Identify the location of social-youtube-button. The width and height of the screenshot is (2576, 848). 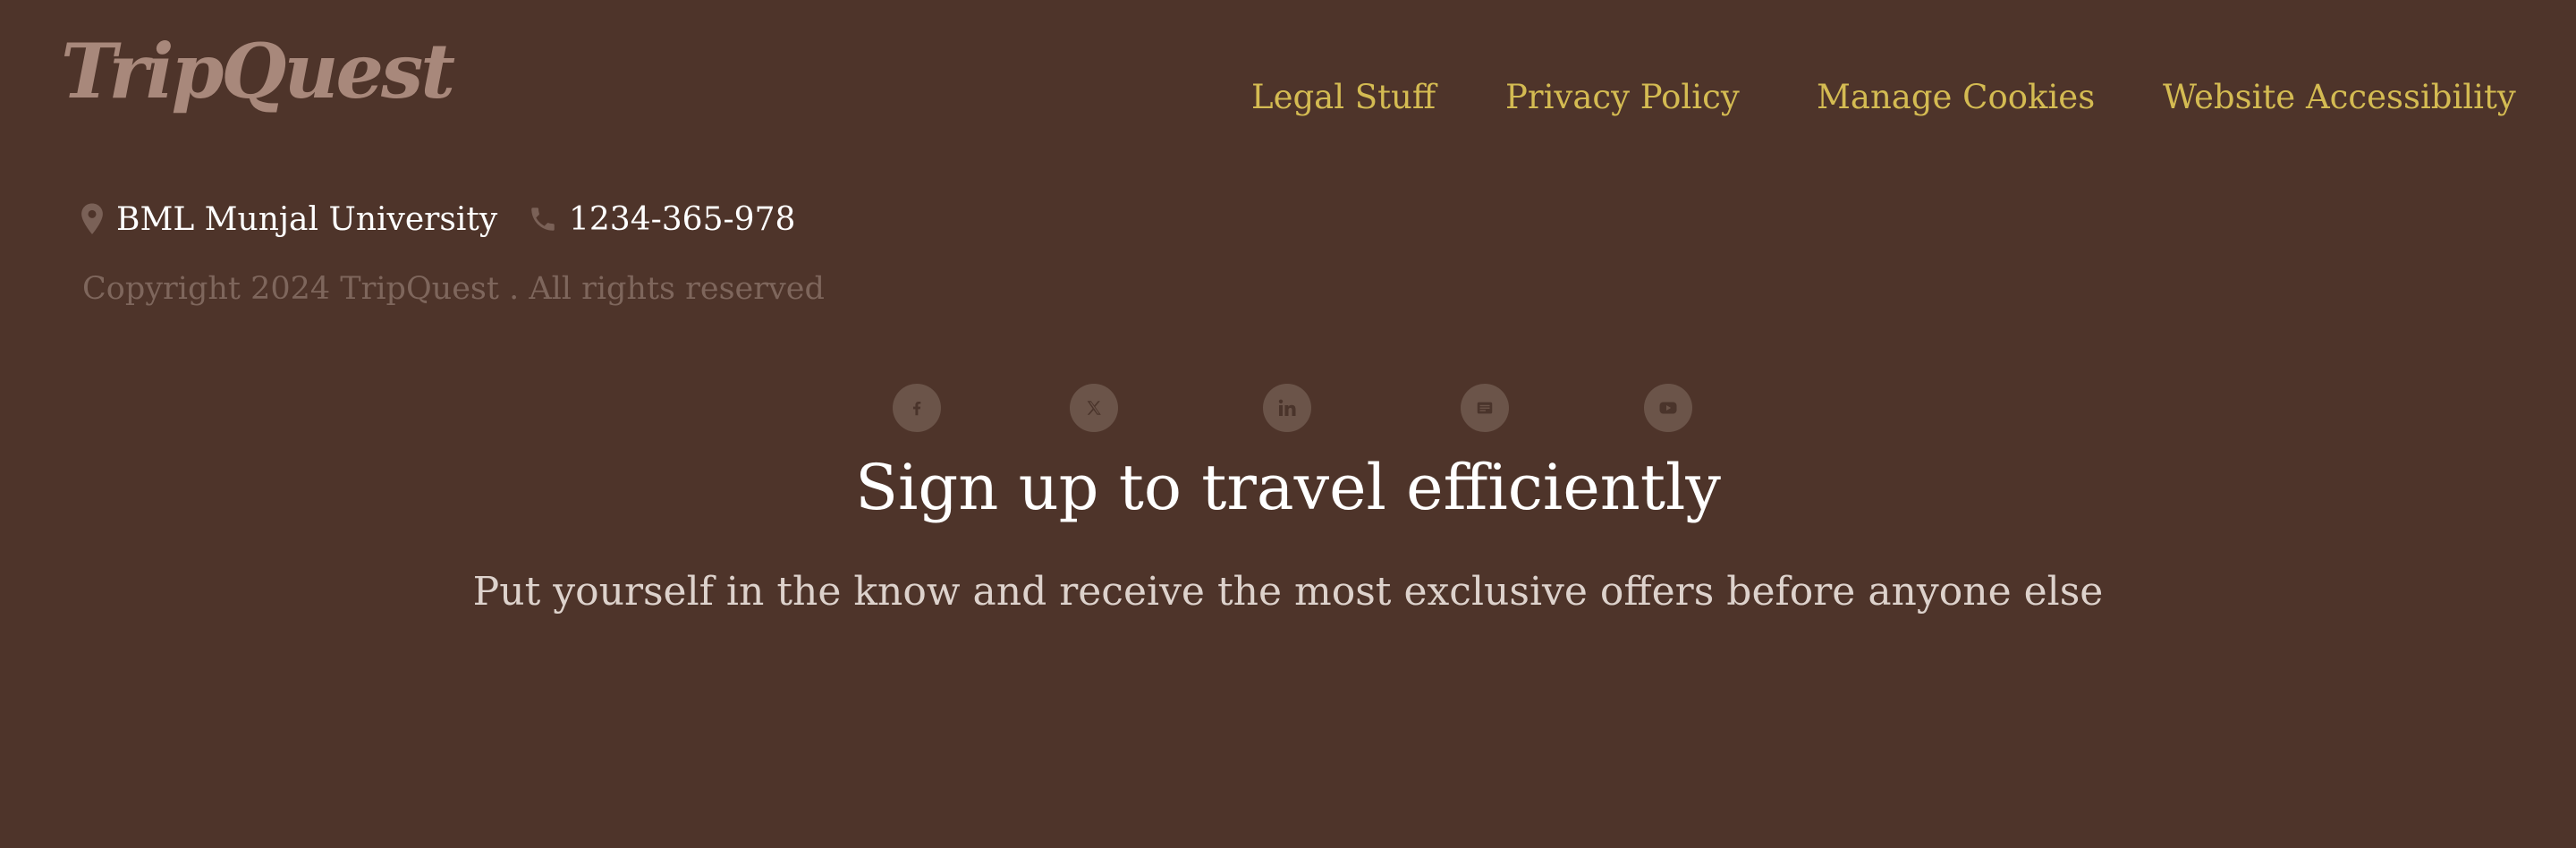
(1668, 408).